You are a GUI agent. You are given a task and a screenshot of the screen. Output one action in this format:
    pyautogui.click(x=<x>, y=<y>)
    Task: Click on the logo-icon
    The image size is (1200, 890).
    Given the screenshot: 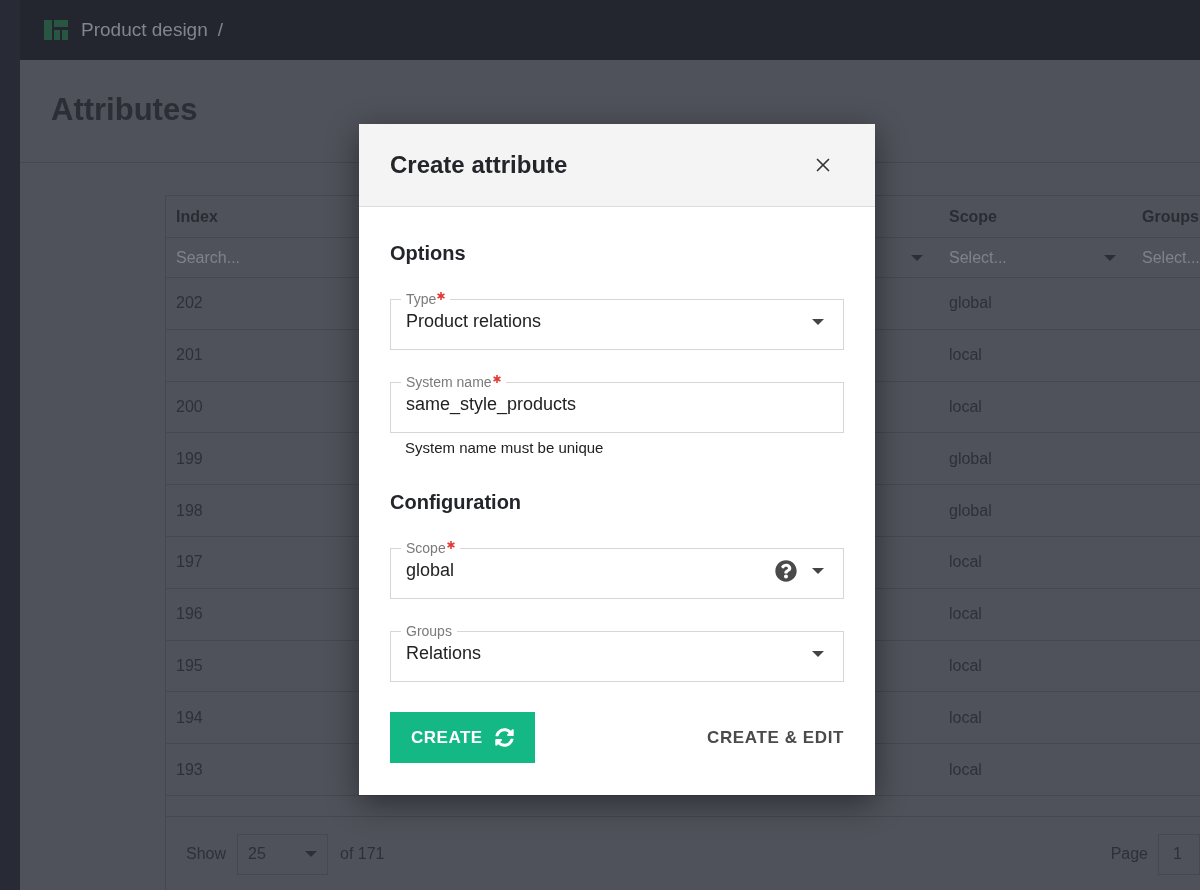 What is the action you would take?
    pyautogui.click(x=56, y=30)
    